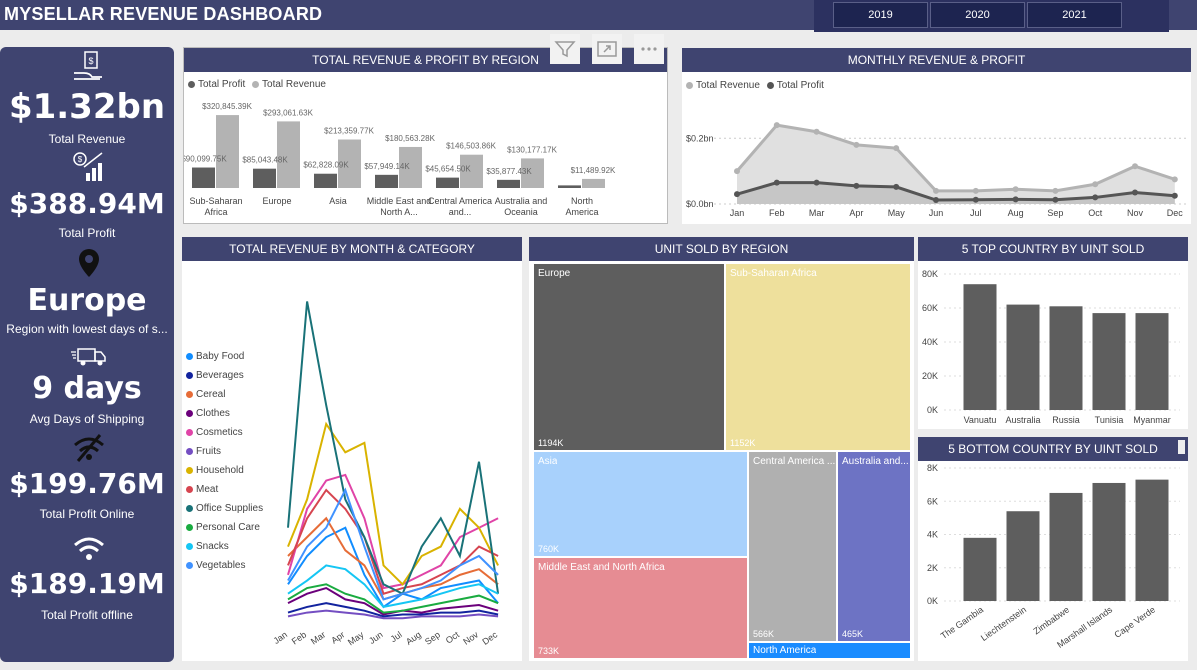 This screenshot has height=670, width=1197. Describe the element at coordinates (1074, 15) in the screenshot. I see `year-button-2021: 2021` at that location.